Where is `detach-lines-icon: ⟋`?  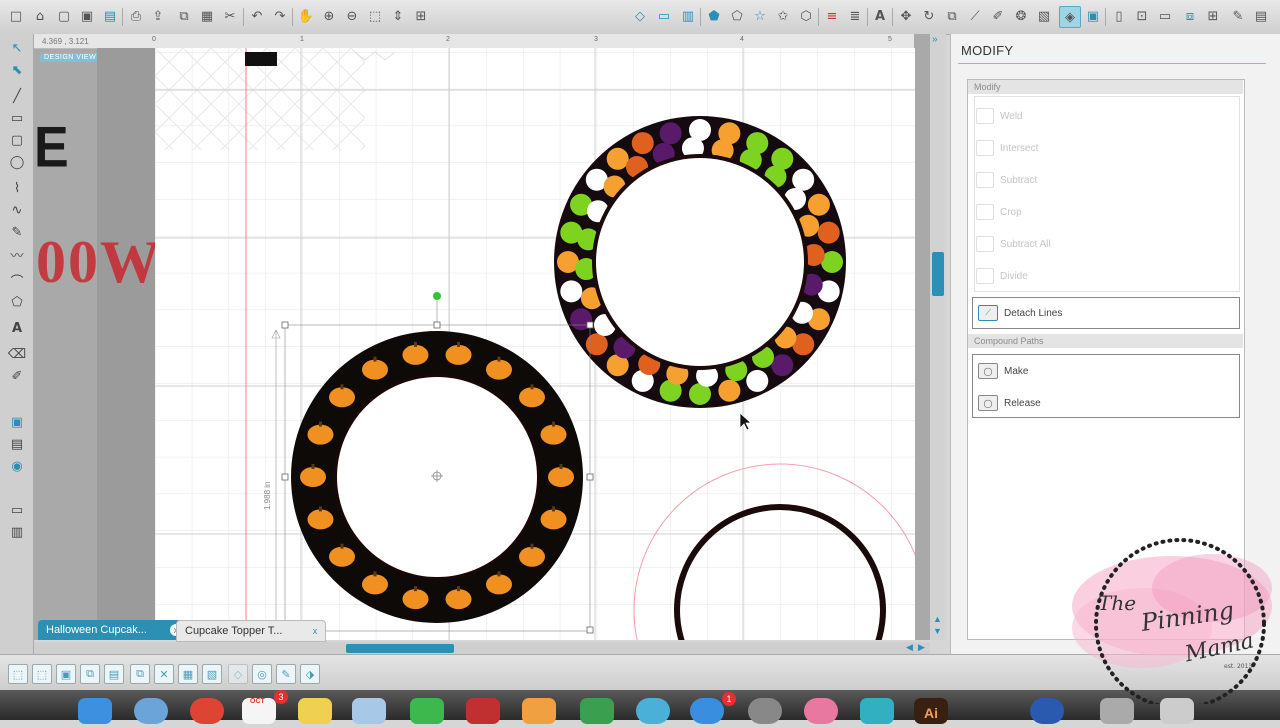
detach-lines-icon: ⟋ is located at coordinates (988, 313).